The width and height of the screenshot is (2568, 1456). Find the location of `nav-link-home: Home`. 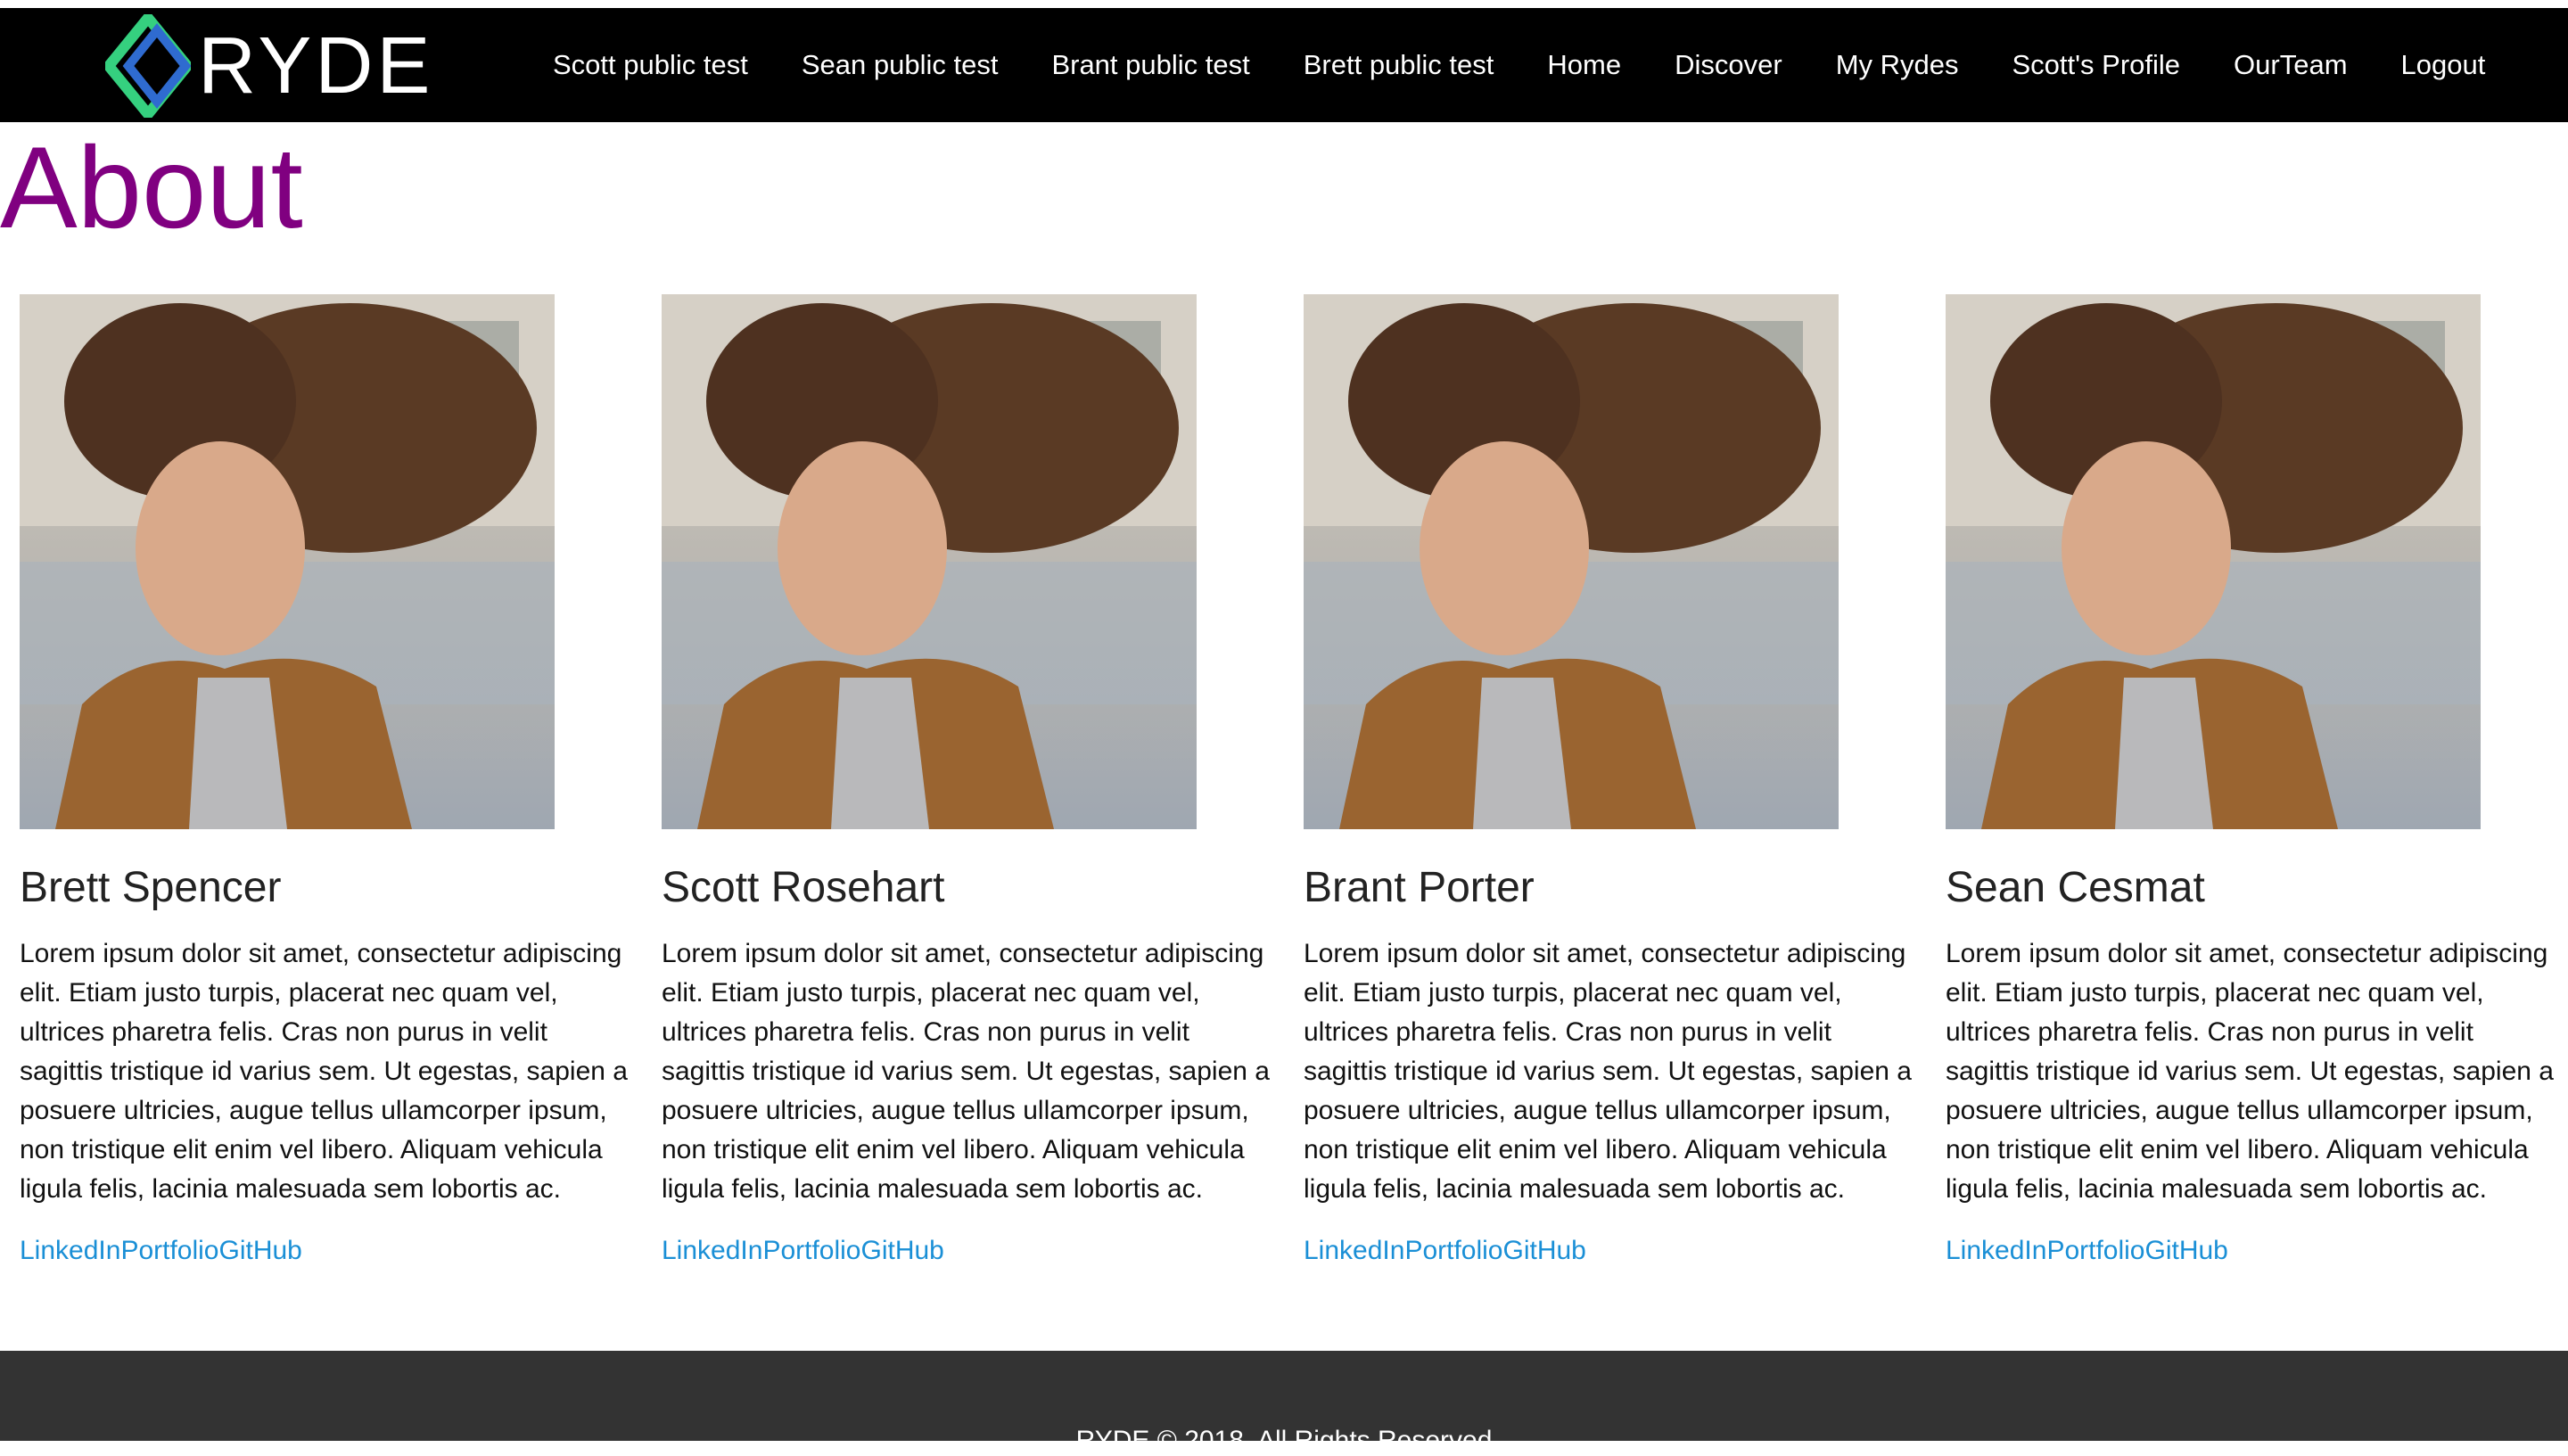

nav-link-home: Home is located at coordinates (1584, 65).